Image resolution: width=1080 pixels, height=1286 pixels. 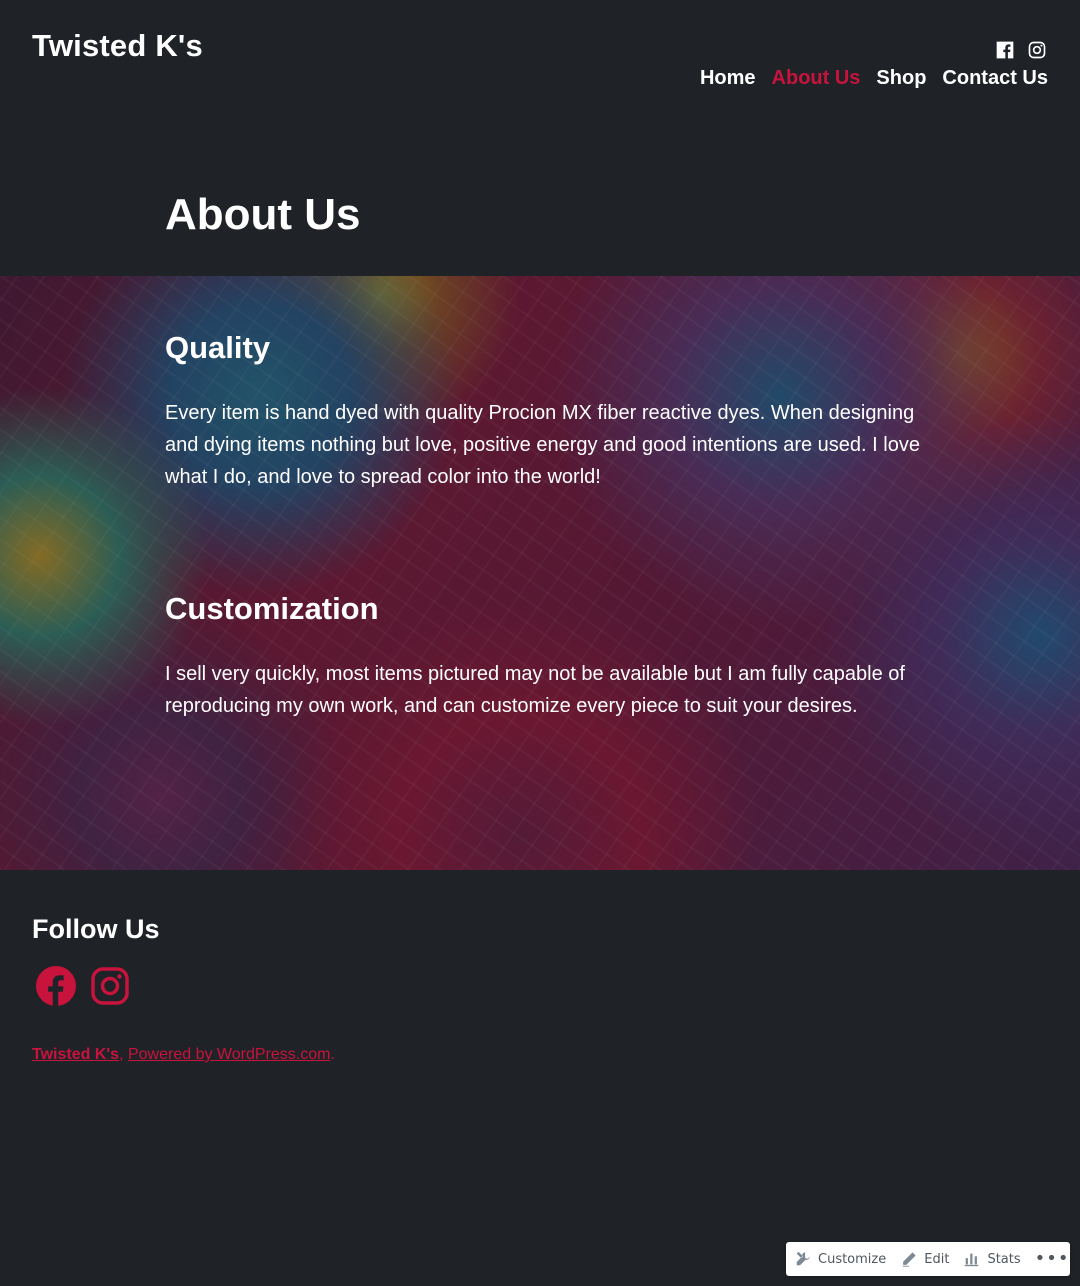 What do you see at coordinates (816, 78) in the screenshot?
I see `nav-item-about-us: About Us` at bounding box center [816, 78].